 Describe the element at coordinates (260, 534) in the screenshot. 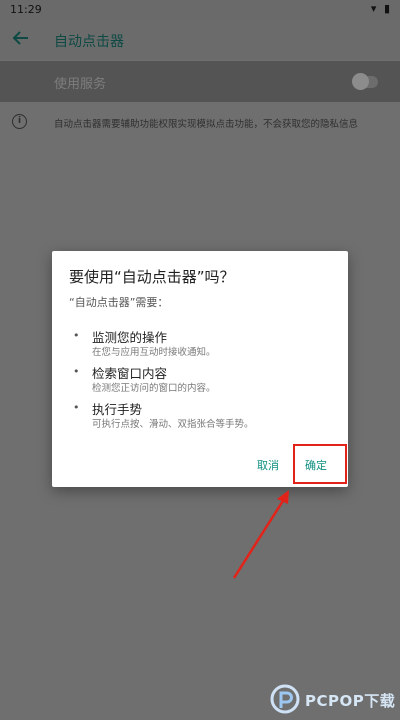

I see `annotation-arrow-icon` at that location.